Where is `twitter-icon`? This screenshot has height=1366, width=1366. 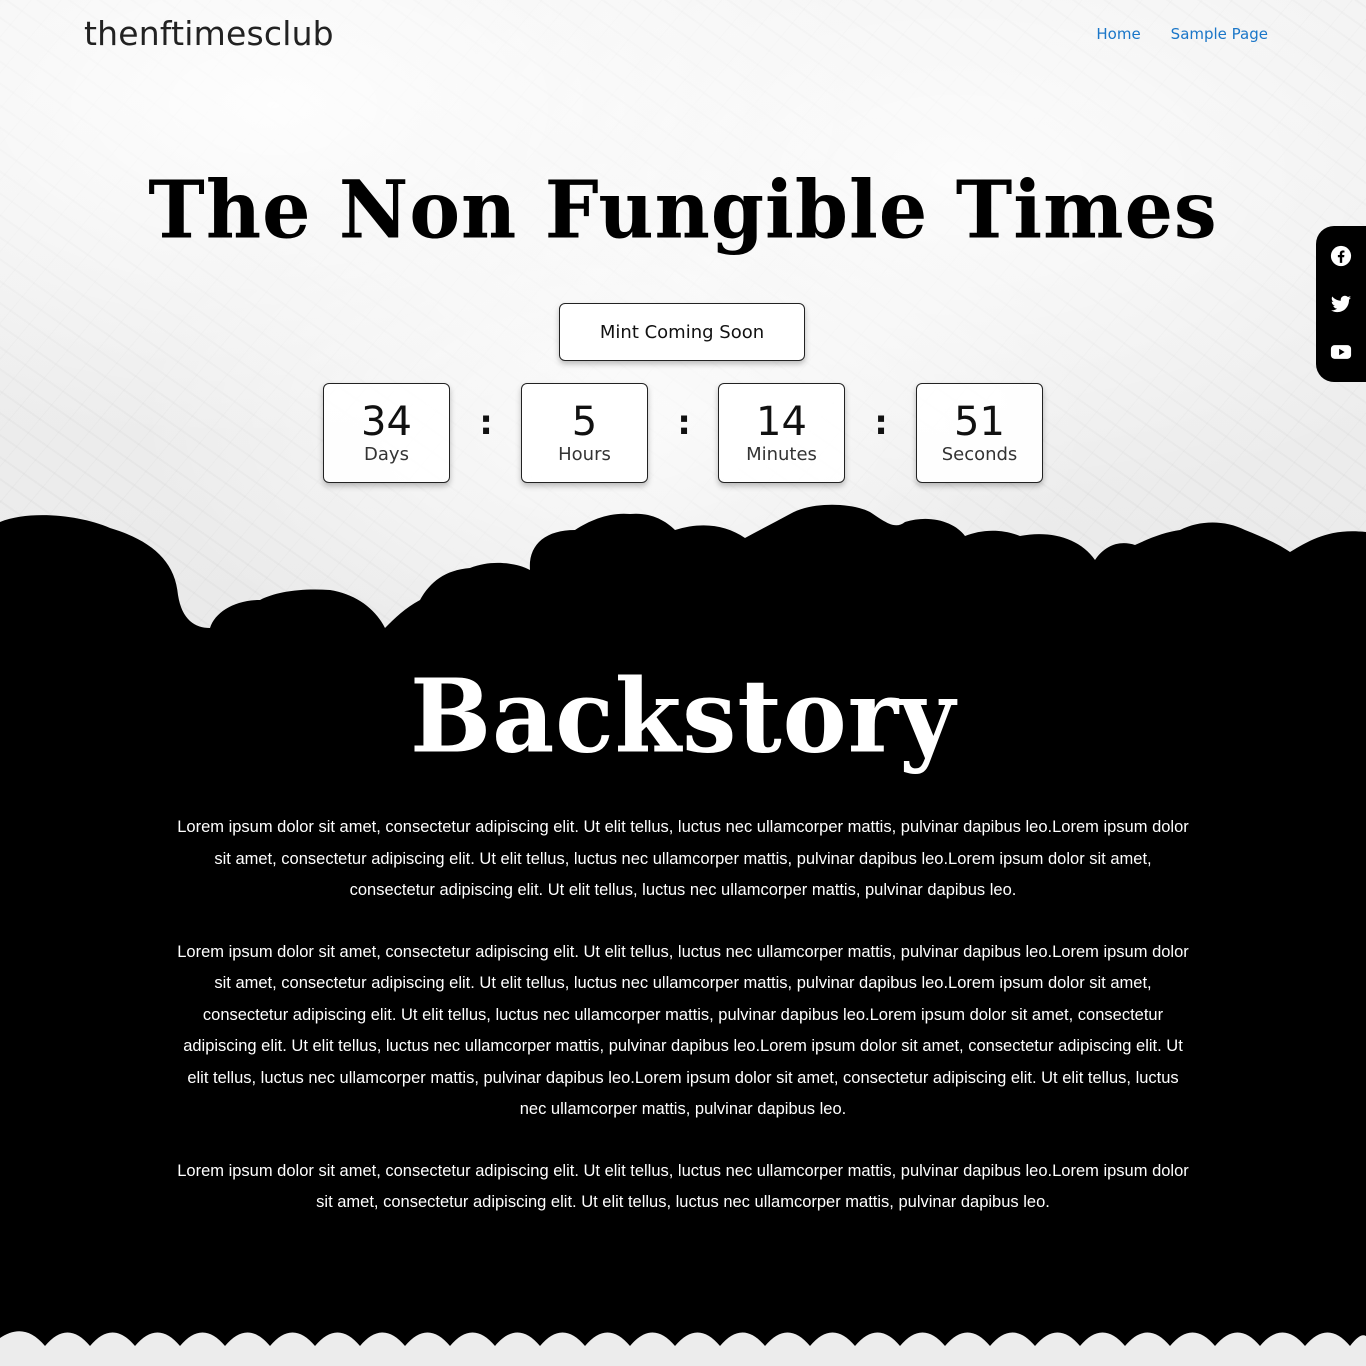
twitter-icon is located at coordinates (1341, 304).